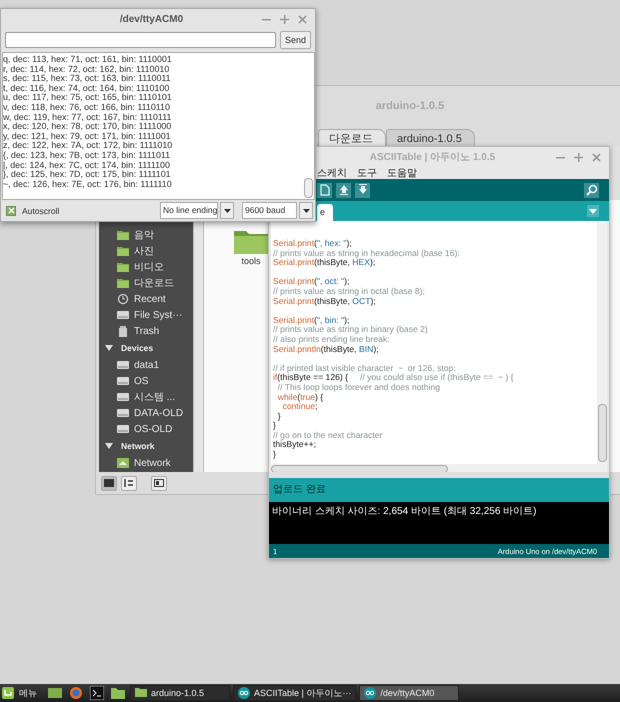 This screenshot has width=620, height=702. I want to click on section-header: Devices, so click(137, 348).